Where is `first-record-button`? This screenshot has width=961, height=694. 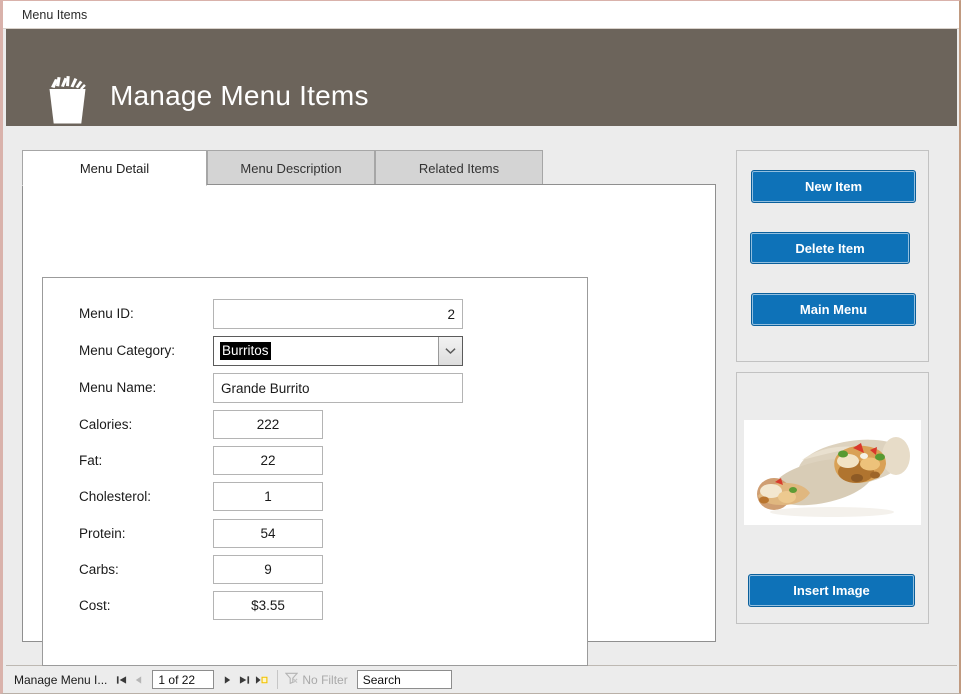
first-record-button is located at coordinates (121, 679).